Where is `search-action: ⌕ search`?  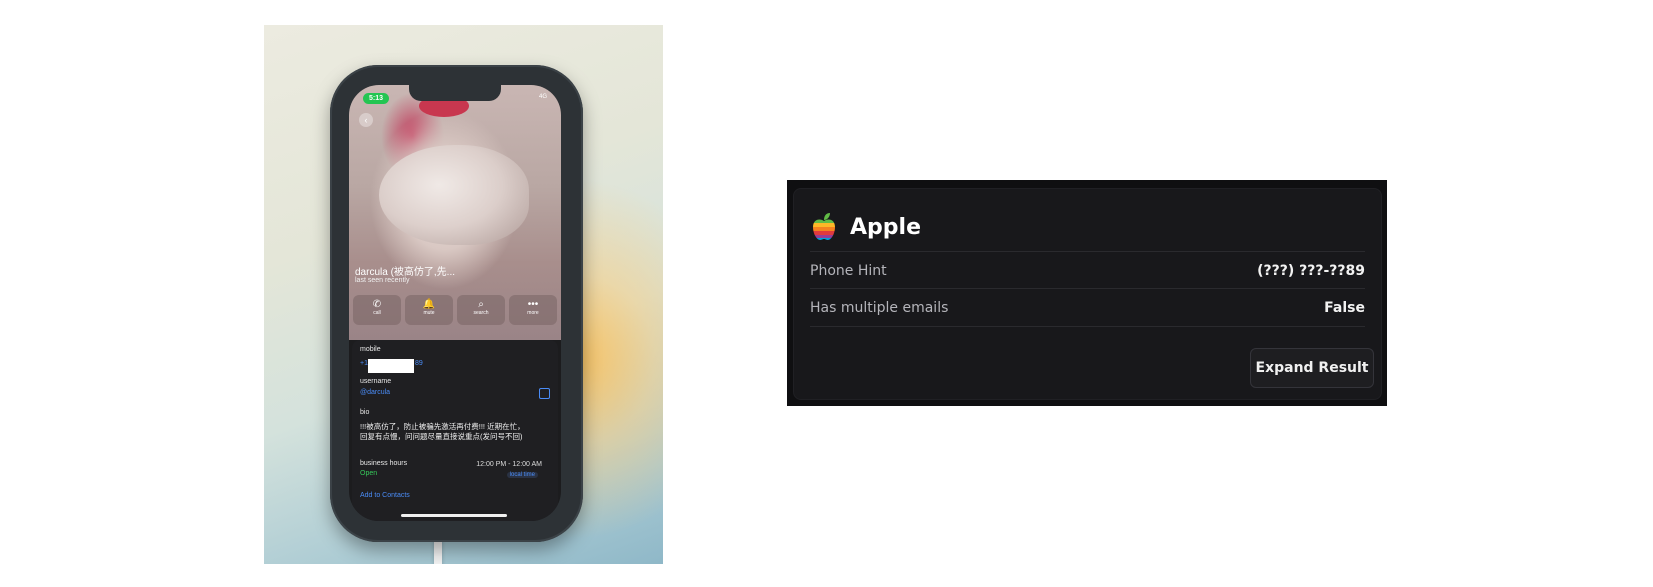
search-action: ⌕ search is located at coordinates (481, 310).